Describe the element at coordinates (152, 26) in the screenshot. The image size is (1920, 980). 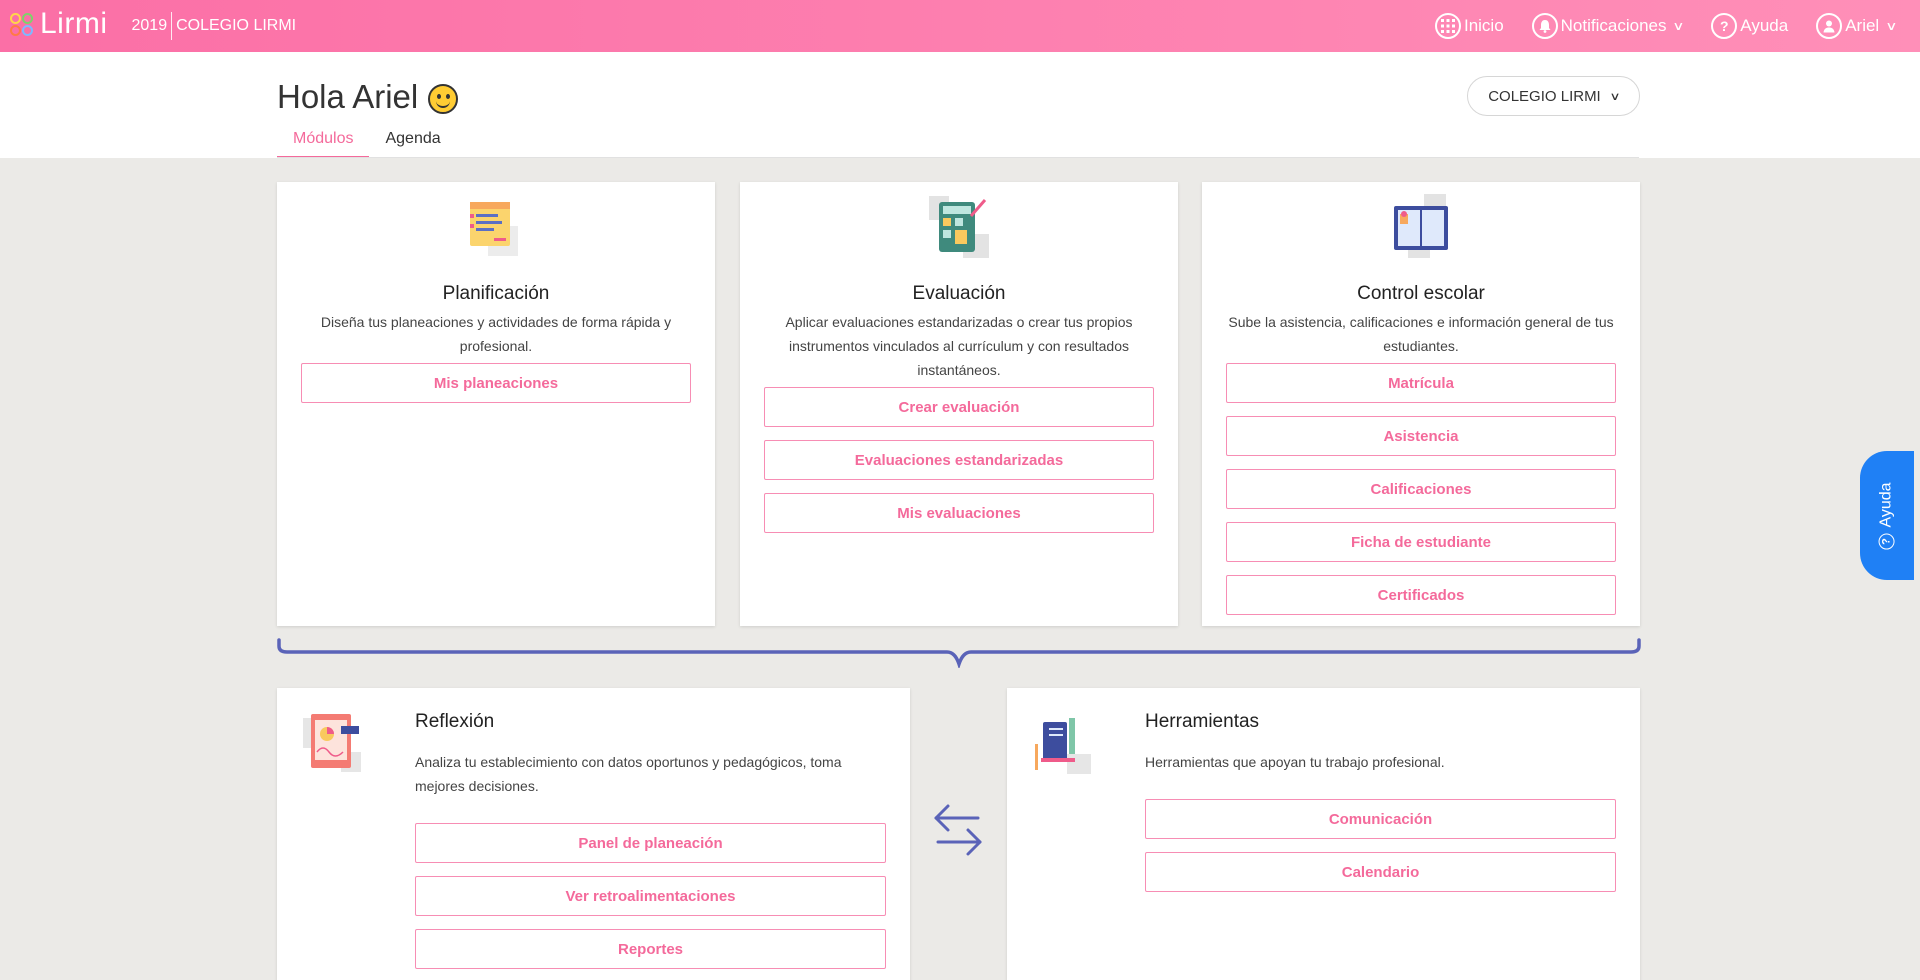
I see `school-year: 2019` at that location.